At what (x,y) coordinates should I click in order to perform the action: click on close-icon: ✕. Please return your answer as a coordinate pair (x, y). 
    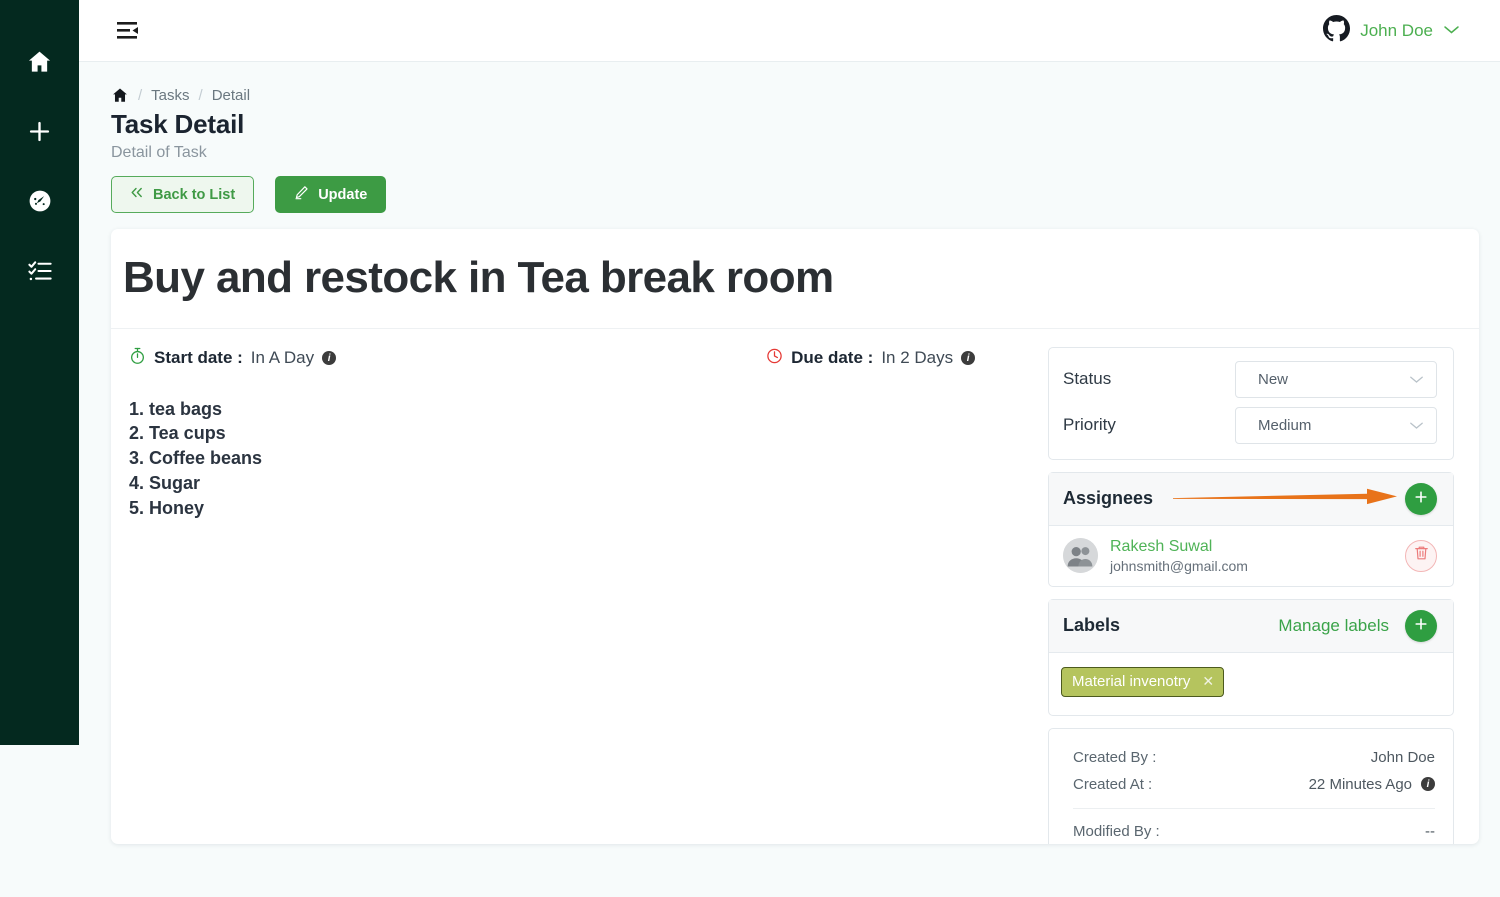
    Looking at the image, I should click on (1208, 681).